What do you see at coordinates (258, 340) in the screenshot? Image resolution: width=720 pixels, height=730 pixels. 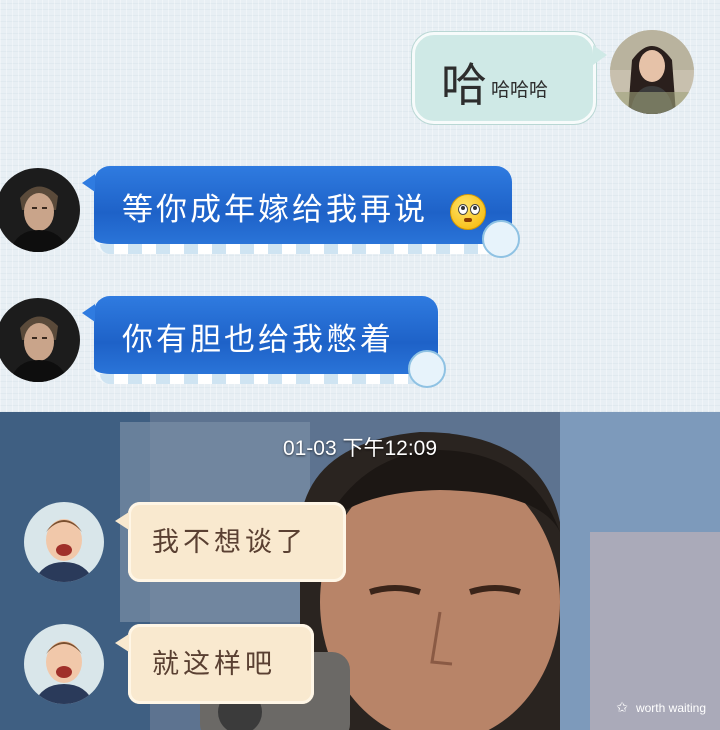 I see `message-text: 你有胆也给我憋着` at bounding box center [258, 340].